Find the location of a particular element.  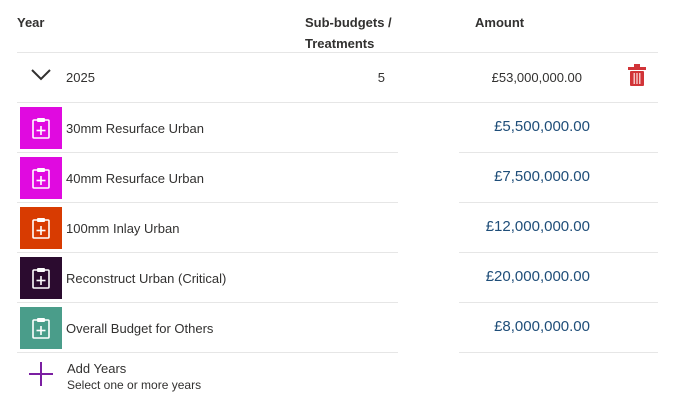

treatment-name: 40mm Resurface Urban is located at coordinates (135, 178).